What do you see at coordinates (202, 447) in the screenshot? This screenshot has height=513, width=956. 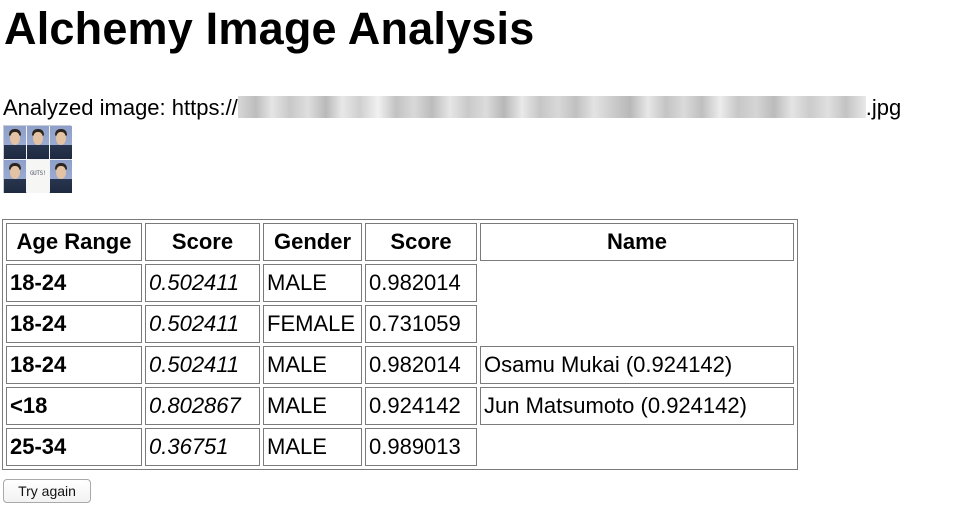 I see `age-score-cell: 0.36751` at bounding box center [202, 447].